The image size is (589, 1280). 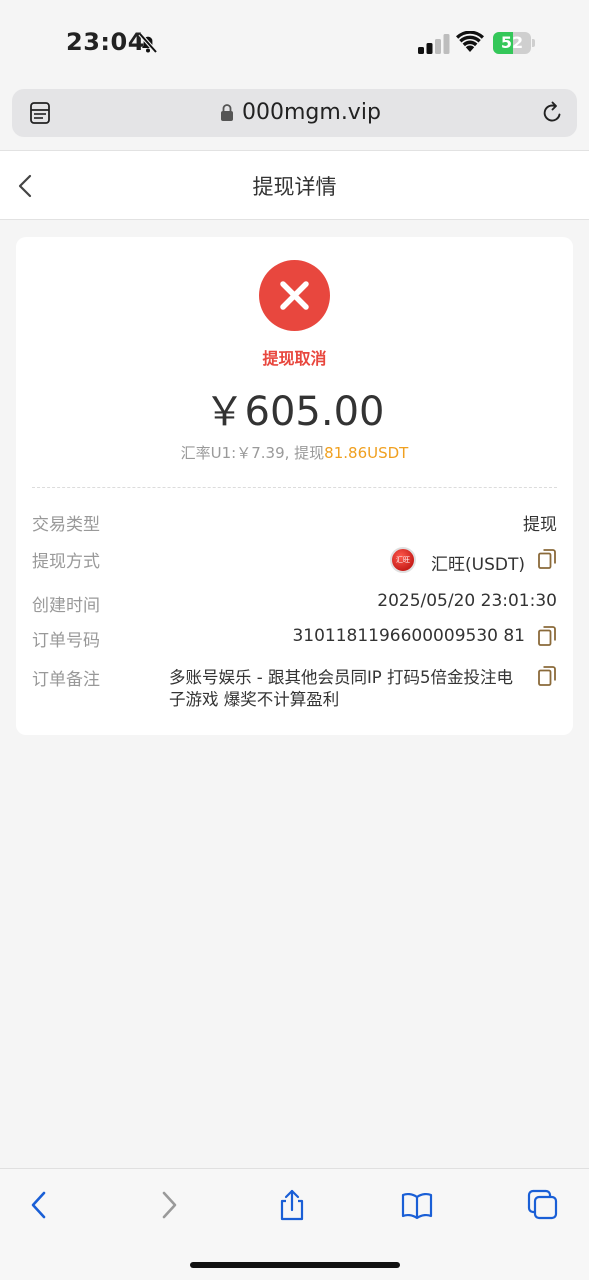 What do you see at coordinates (105, 42) in the screenshot?
I see `status-time: 23:04` at bounding box center [105, 42].